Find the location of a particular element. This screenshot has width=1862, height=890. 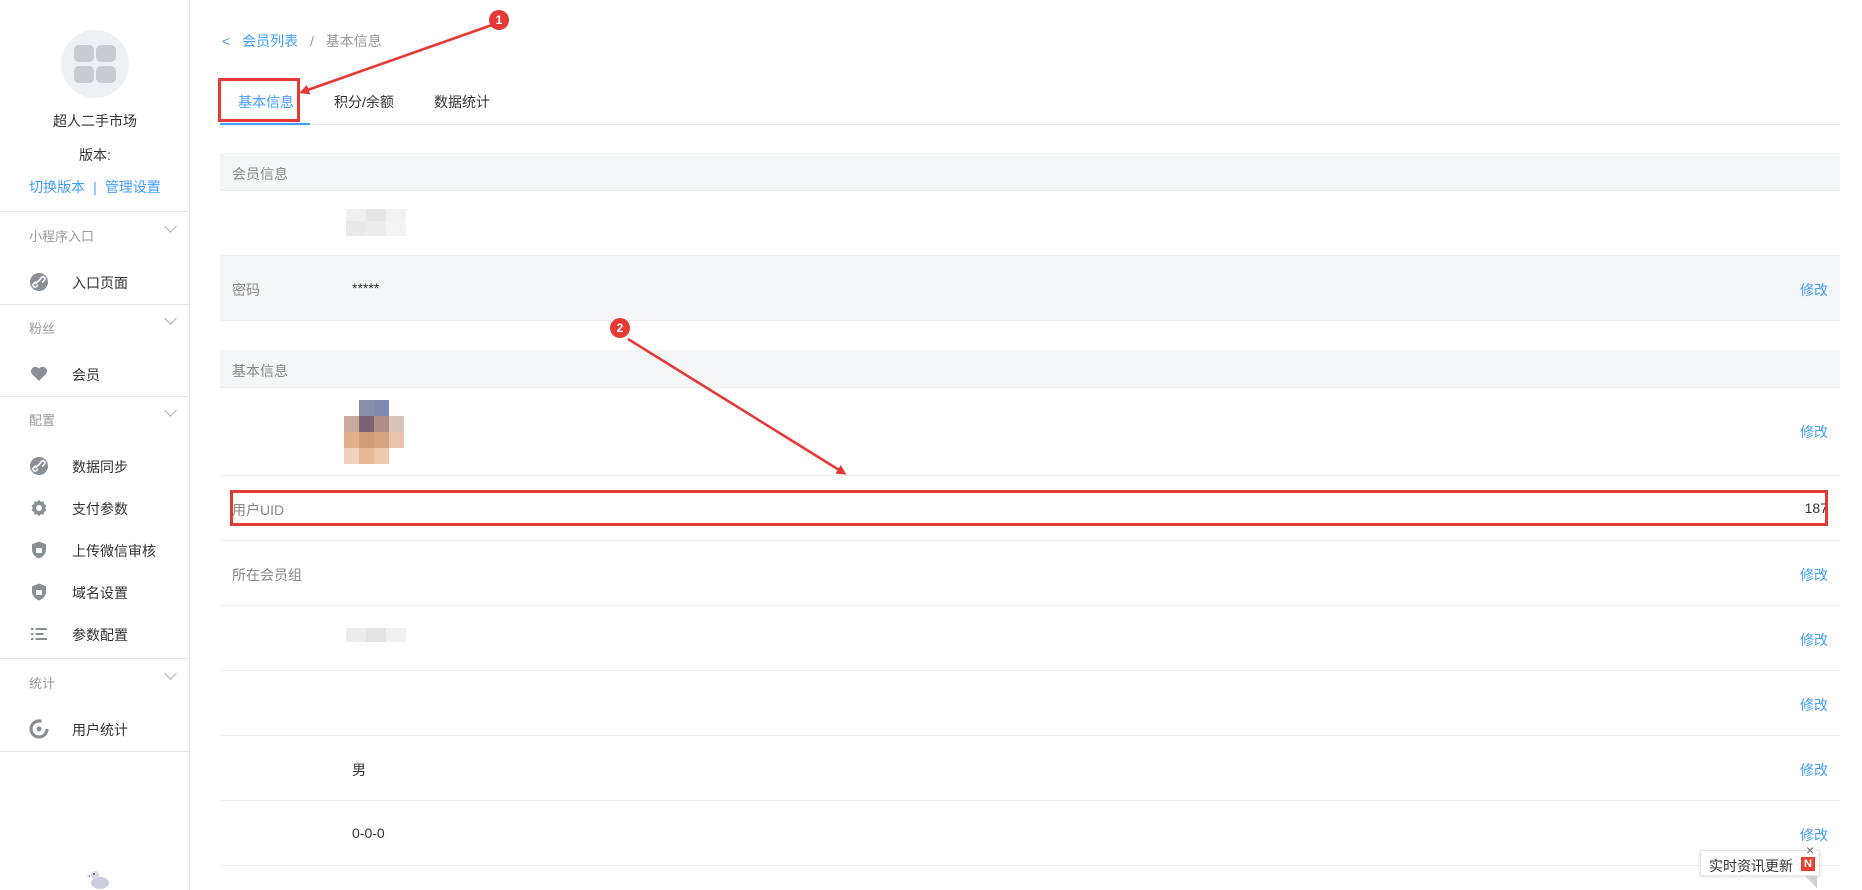

news-widget: 实时资讯更新 N is located at coordinates (1760, 863).